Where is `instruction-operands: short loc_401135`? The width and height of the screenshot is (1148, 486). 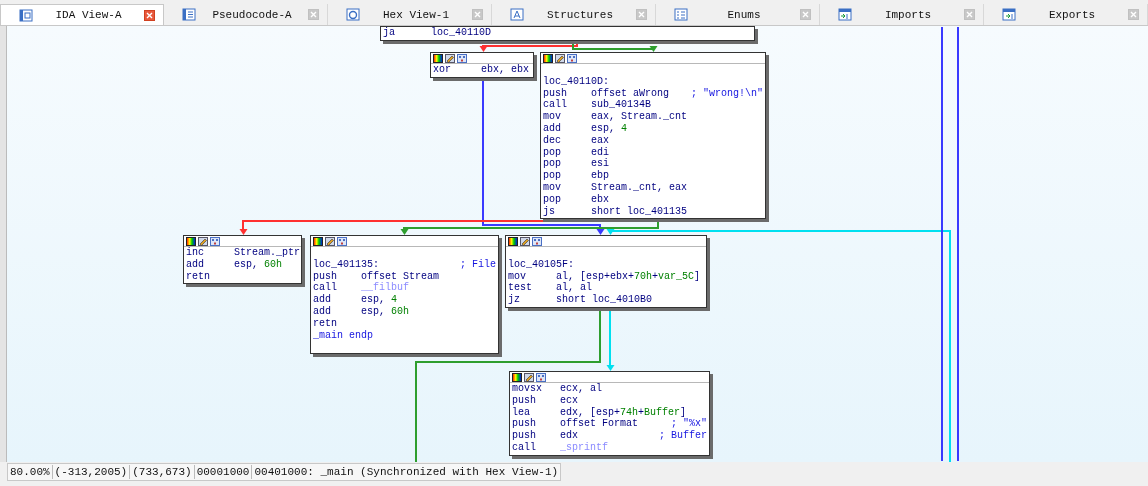
instruction-operands: short loc_401135 is located at coordinates (639, 211).